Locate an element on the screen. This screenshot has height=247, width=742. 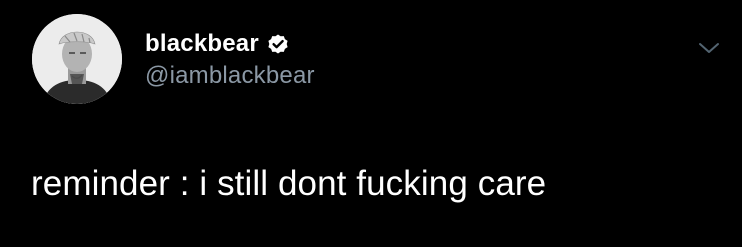
author-handle: @iamblackbear is located at coordinates (230, 76).